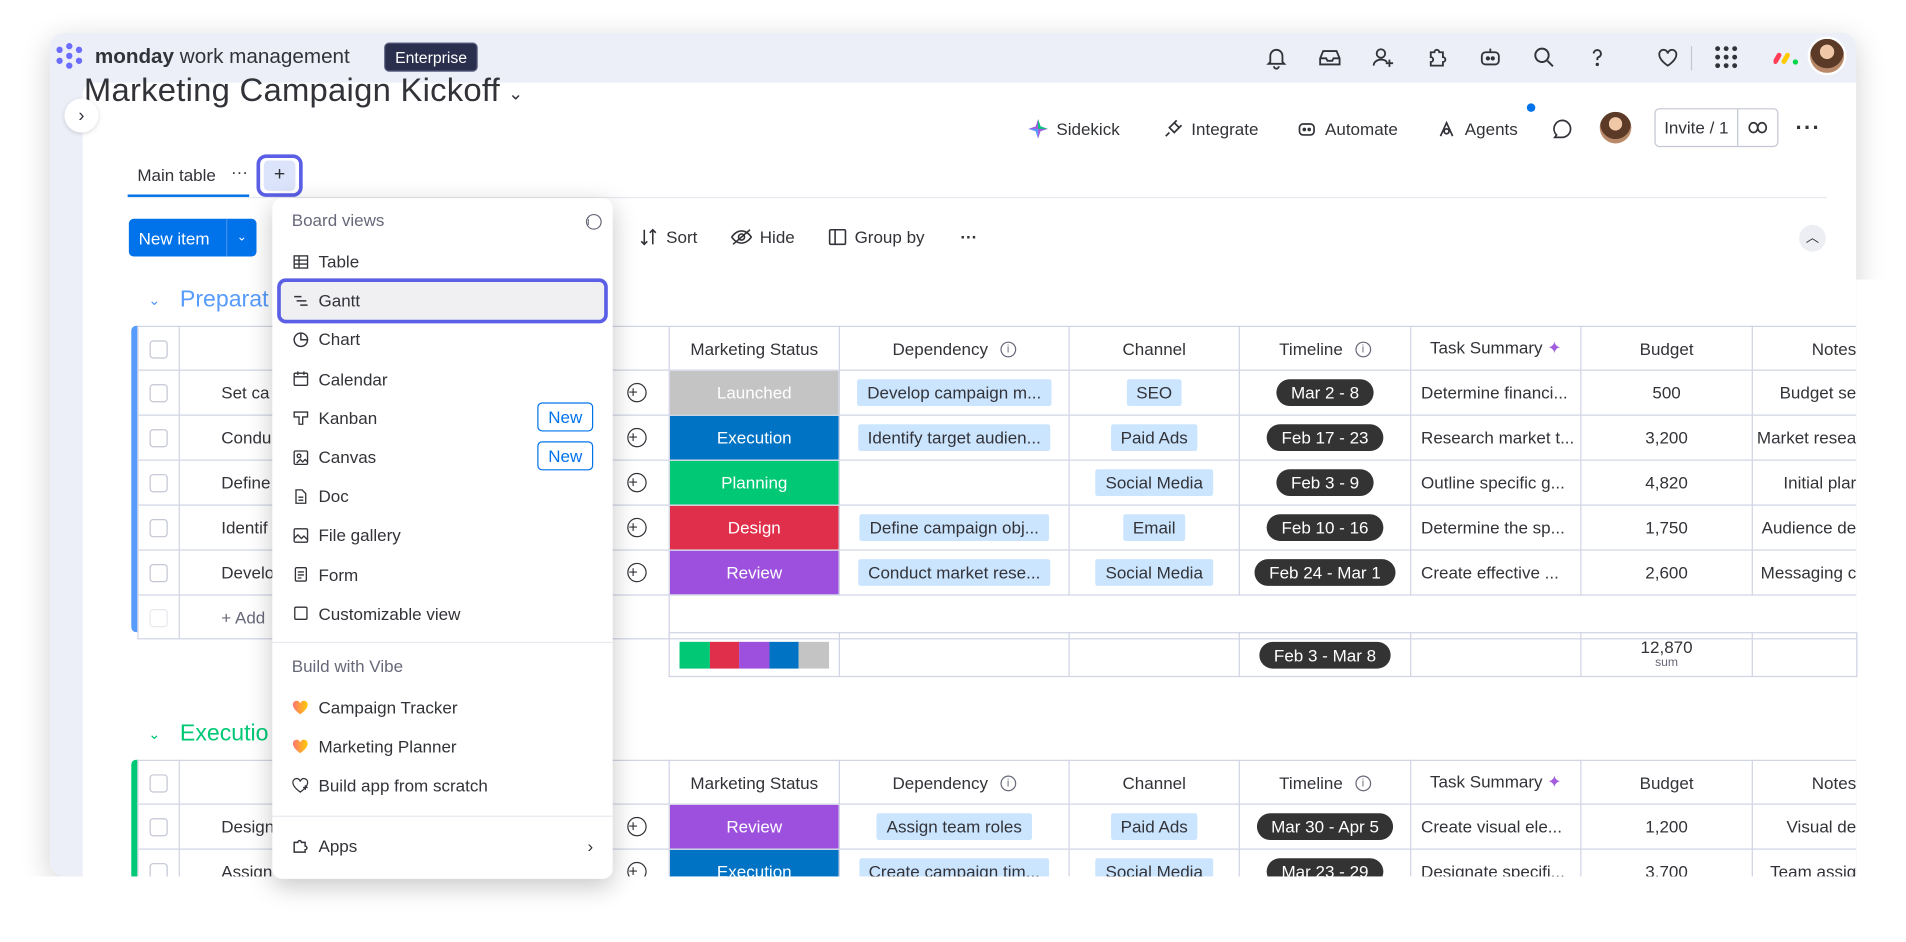 Image resolution: width=1906 pixels, height=942 pixels. Describe the element at coordinates (1210, 129) in the screenshot. I see `integrate-button: Integrate` at that location.